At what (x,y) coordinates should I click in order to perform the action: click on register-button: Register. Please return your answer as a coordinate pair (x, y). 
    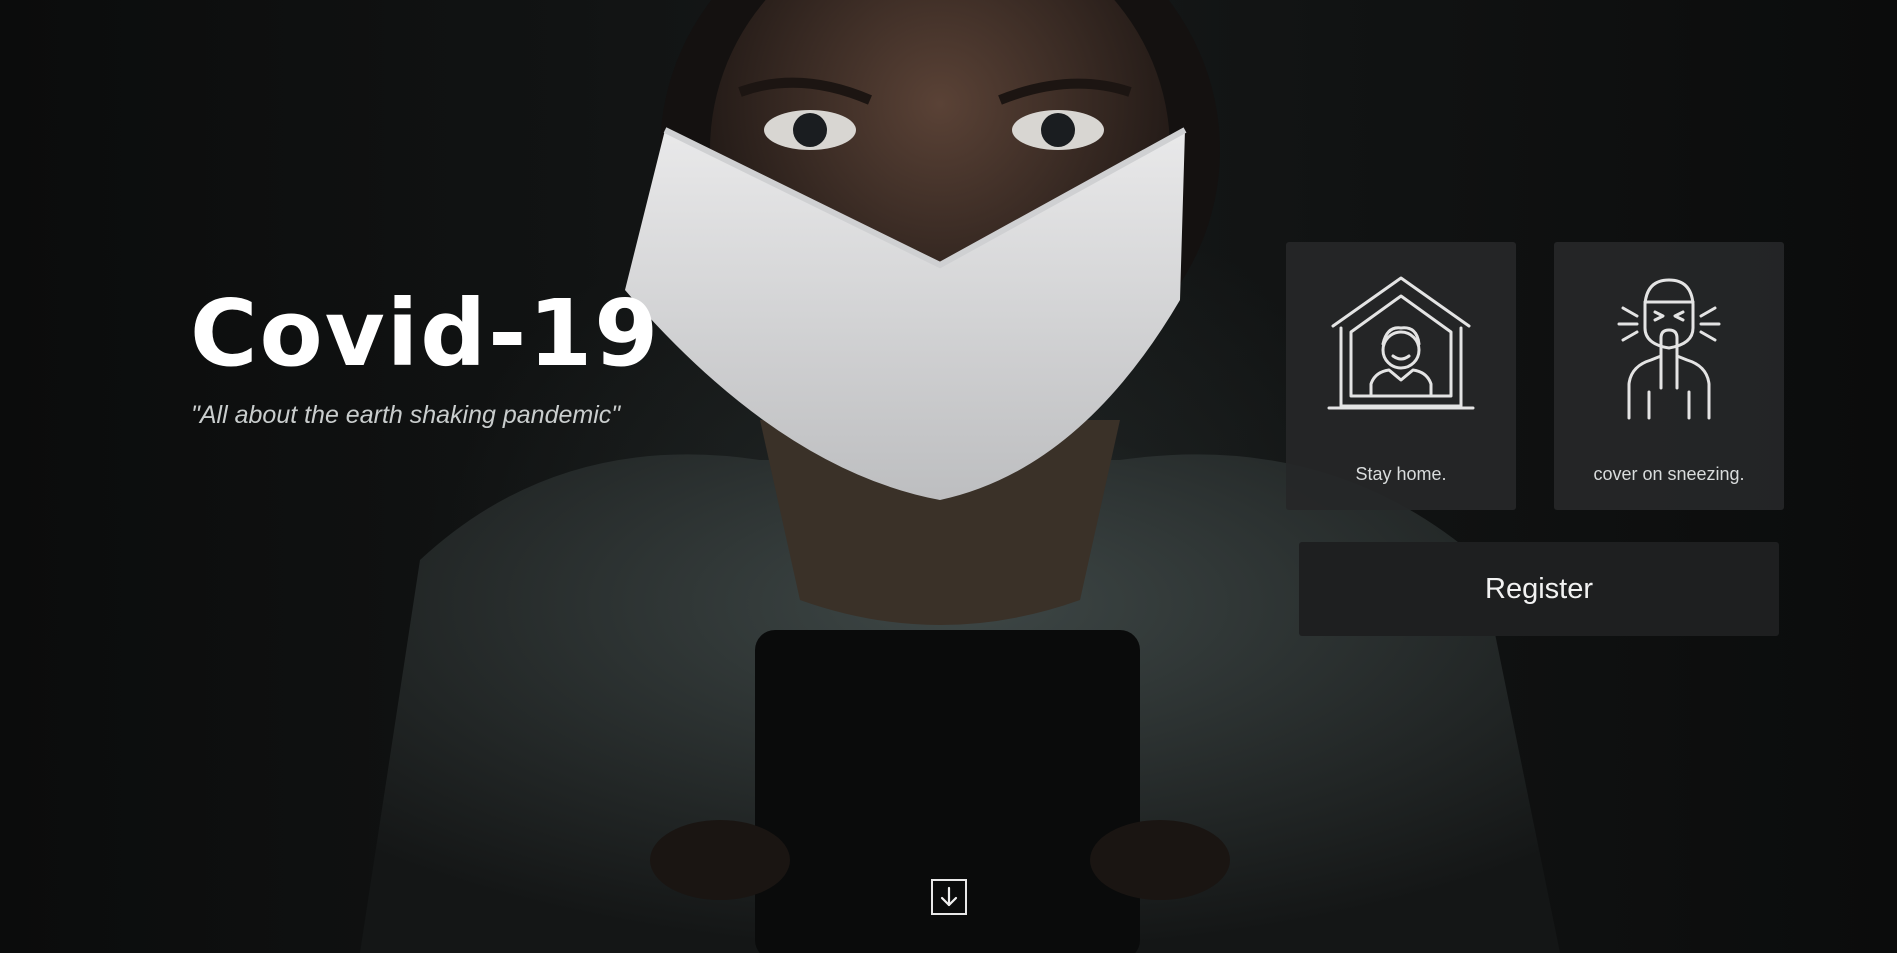
    Looking at the image, I should click on (1539, 589).